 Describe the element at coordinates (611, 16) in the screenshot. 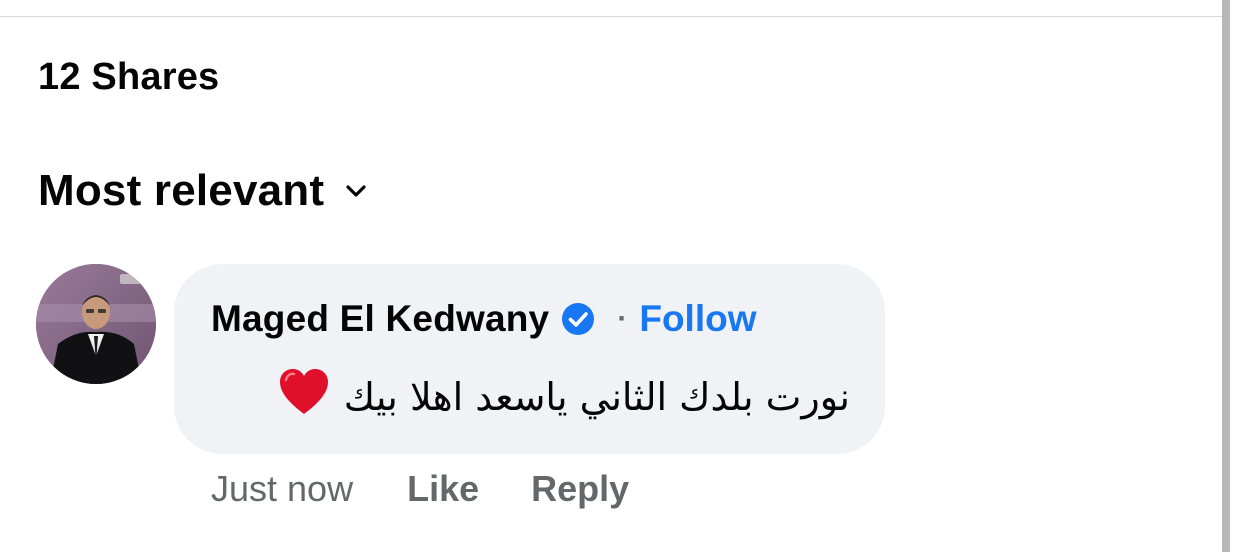

I see `top-divider` at that location.